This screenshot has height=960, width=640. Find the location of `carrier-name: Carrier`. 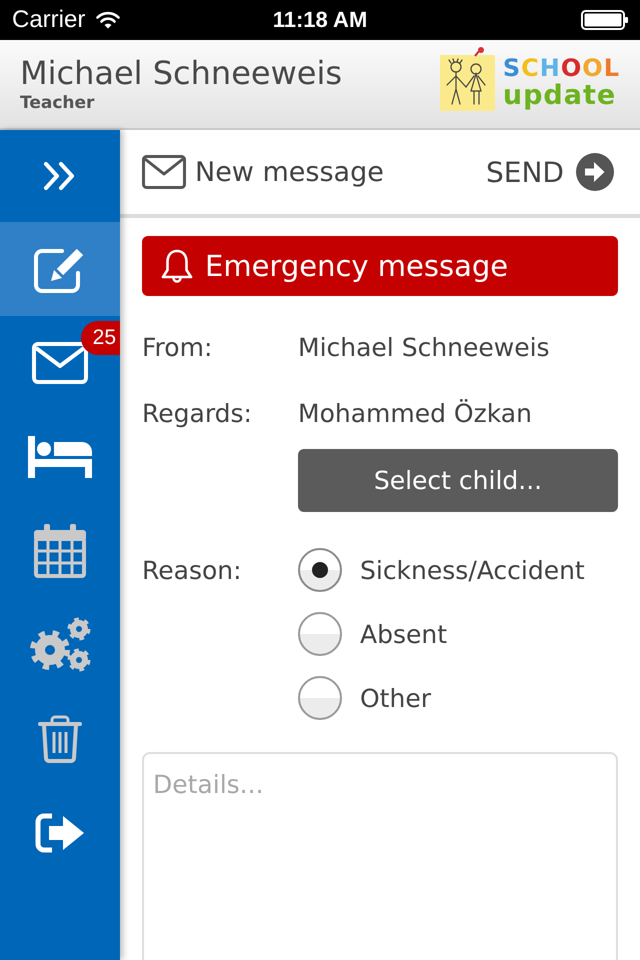

carrier-name: Carrier is located at coordinates (49, 20).